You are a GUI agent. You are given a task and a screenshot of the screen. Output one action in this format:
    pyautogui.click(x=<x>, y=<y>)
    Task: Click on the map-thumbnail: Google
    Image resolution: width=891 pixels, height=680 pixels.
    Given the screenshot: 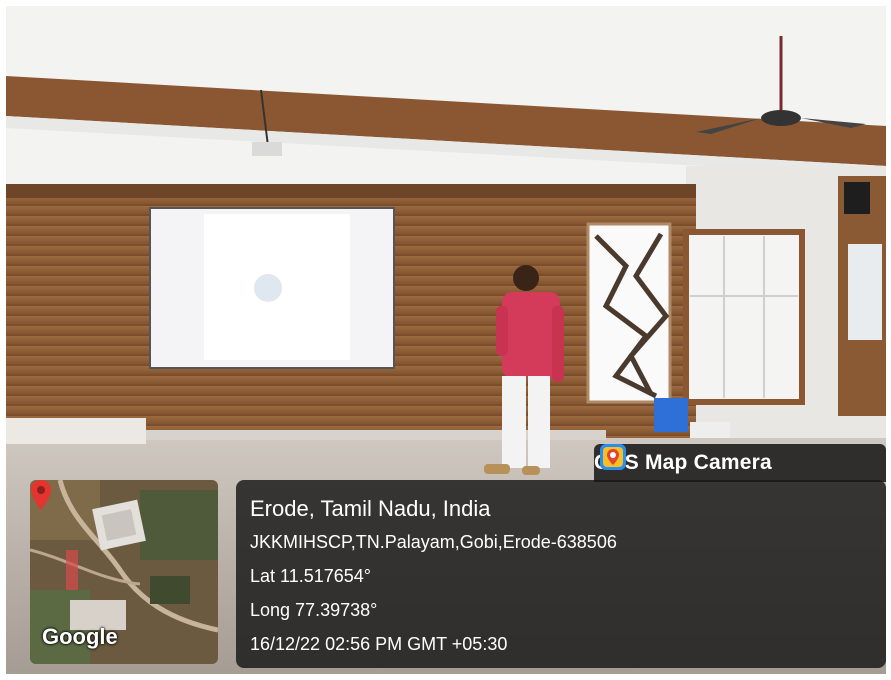 What is the action you would take?
    pyautogui.click(x=124, y=572)
    